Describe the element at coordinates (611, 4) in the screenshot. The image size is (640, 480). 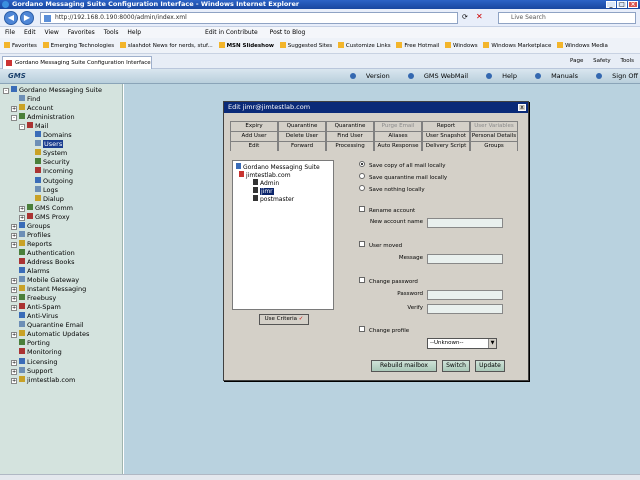
I see `minimize-button: _` at that location.